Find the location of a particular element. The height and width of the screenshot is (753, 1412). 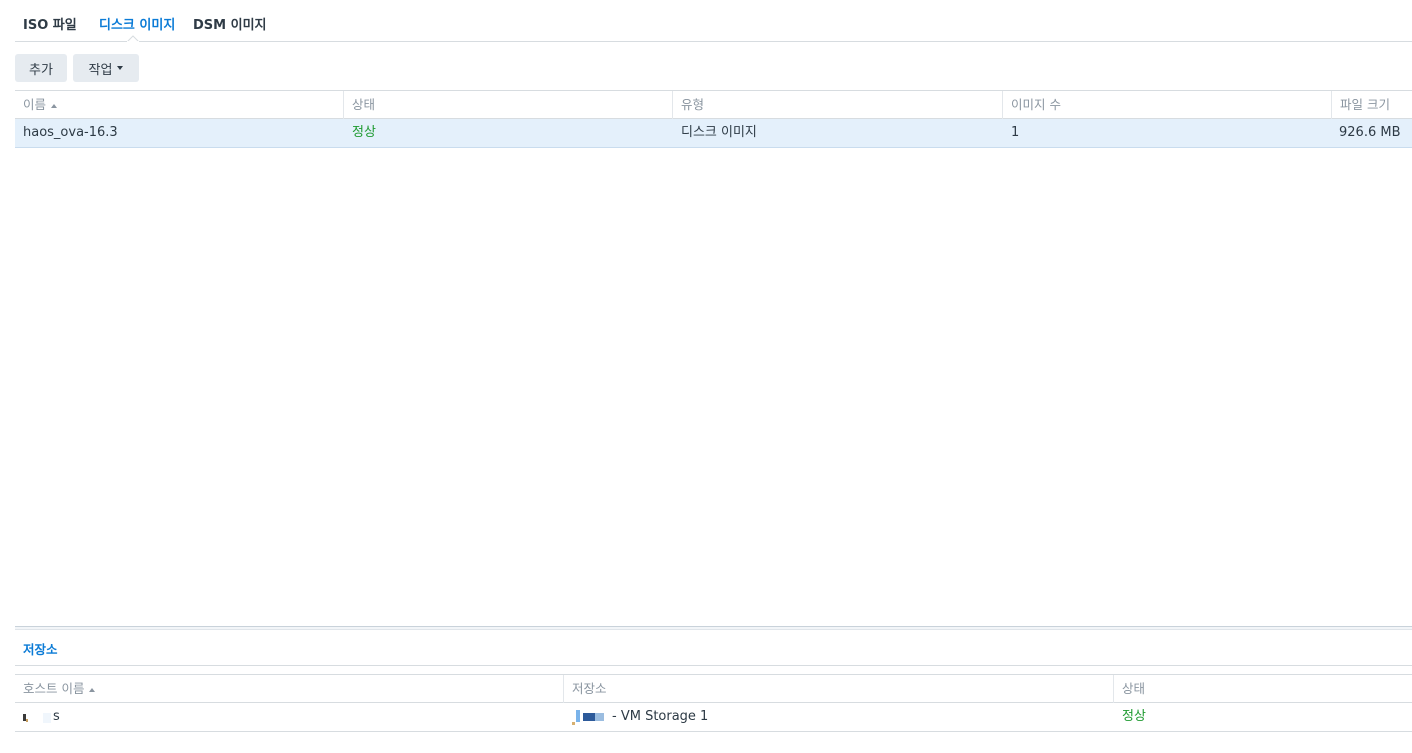

column-header-host-name-label: 호스트 이름 is located at coordinates (54, 688).